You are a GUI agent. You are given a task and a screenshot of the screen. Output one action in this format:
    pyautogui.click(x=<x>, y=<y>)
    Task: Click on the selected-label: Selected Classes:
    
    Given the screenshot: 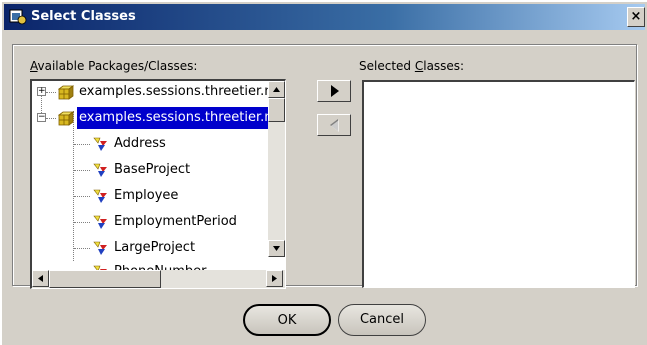 What is the action you would take?
    pyautogui.click(x=411, y=66)
    